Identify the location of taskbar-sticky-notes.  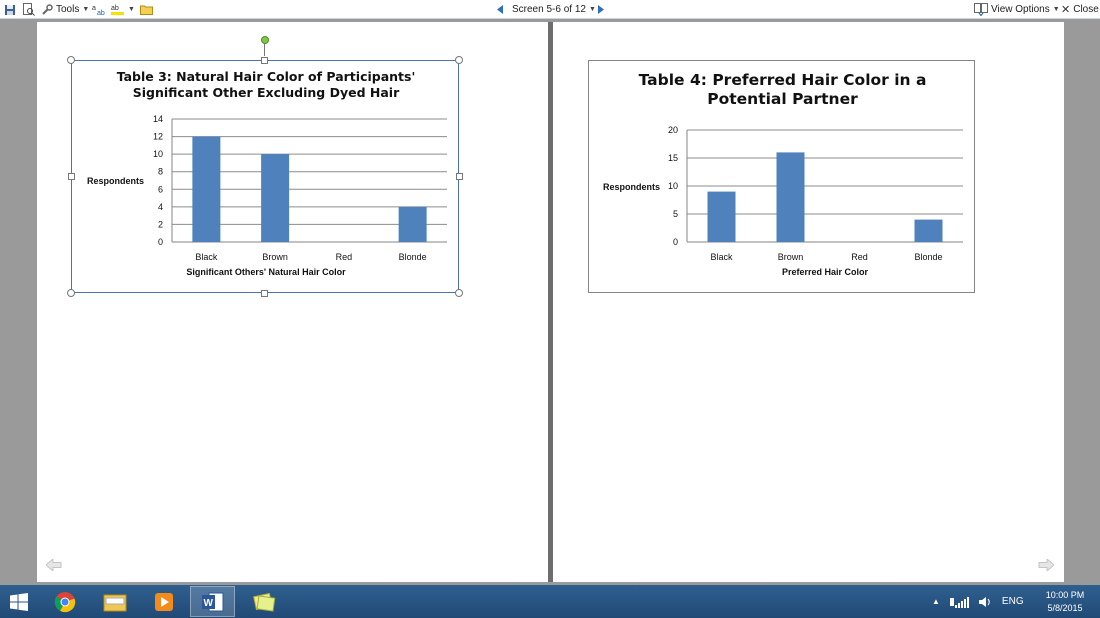
(263, 601).